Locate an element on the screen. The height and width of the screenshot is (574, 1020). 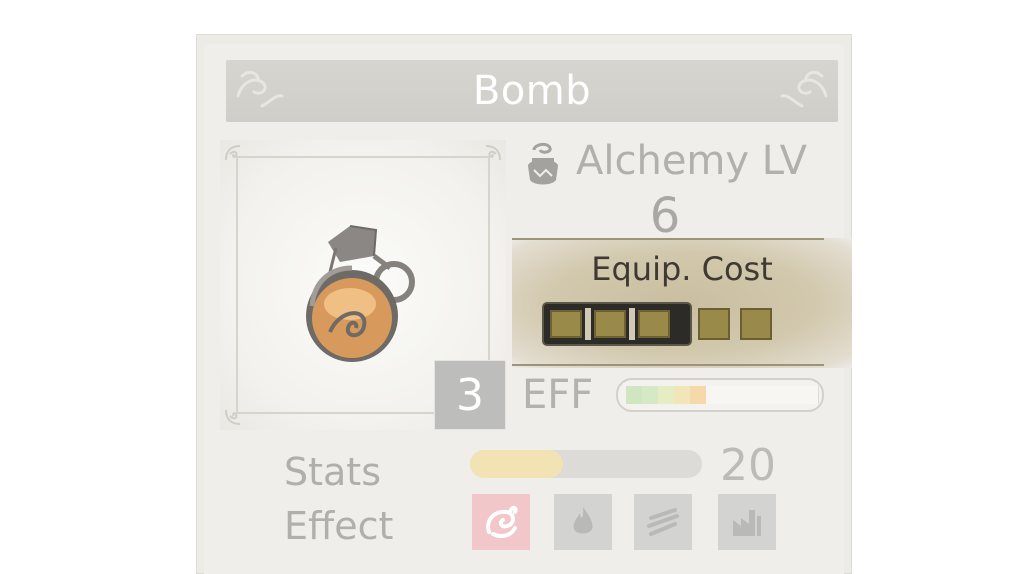
factory-icon is located at coordinates (747, 522).